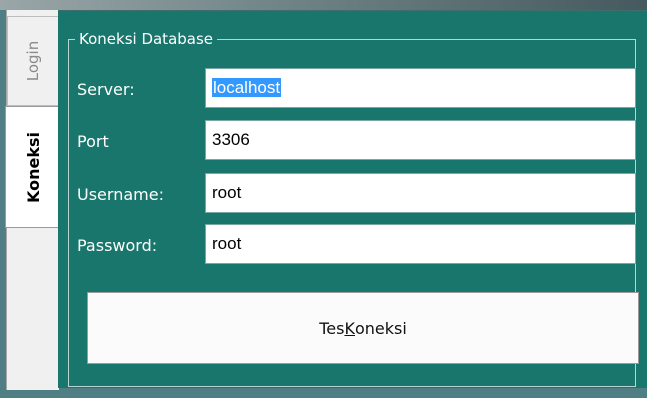 This screenshot has width=647, height=398. I want to click on password-label: Password:, so click(117, 245).